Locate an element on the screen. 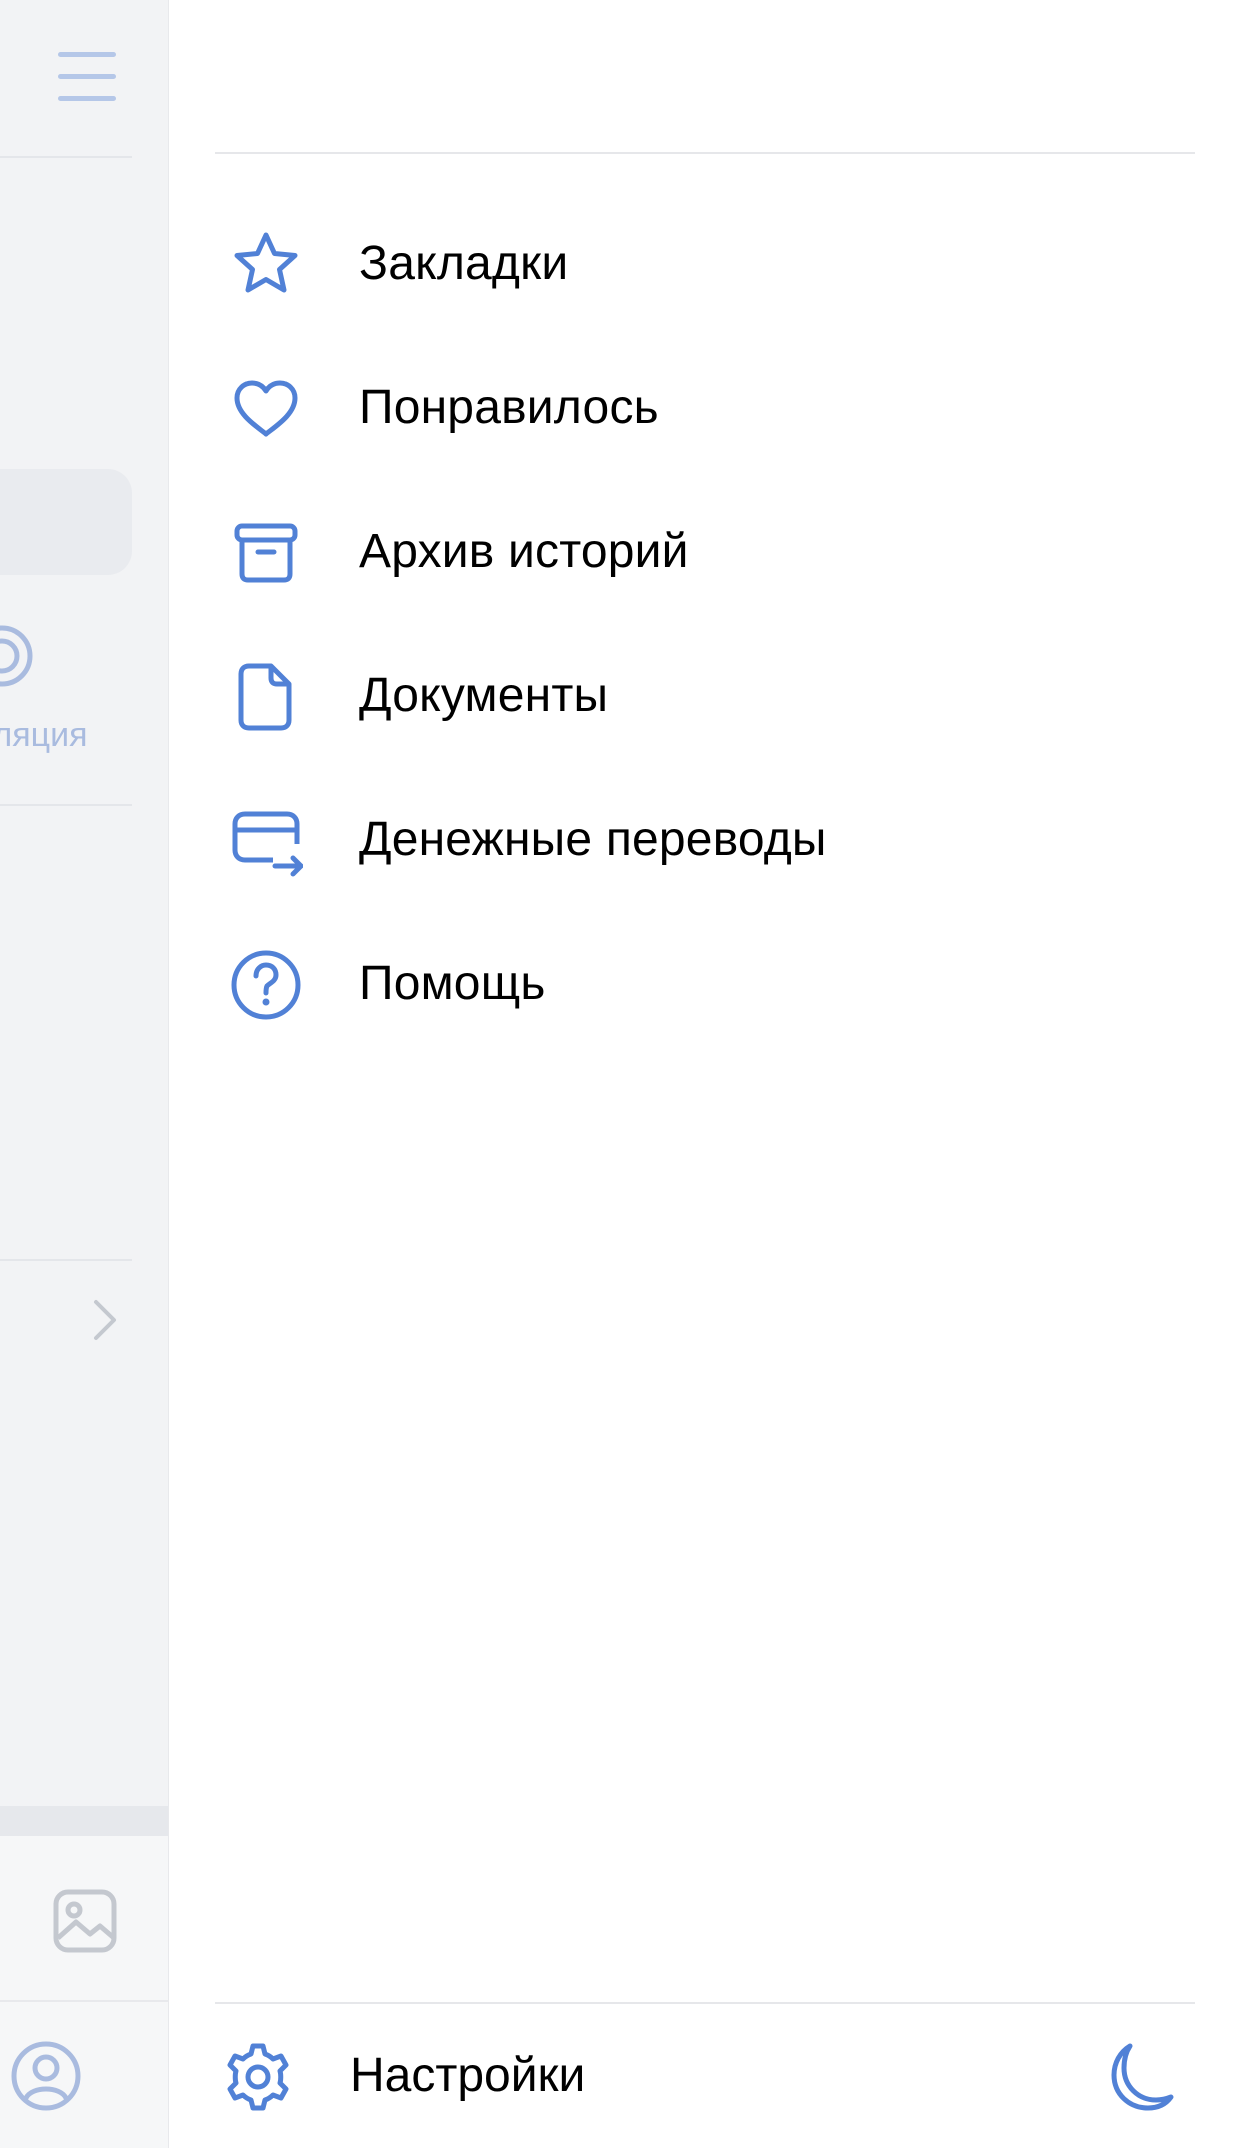 The image size is (1242, 2148). background-search-pill is located at coordinates (66, 522).